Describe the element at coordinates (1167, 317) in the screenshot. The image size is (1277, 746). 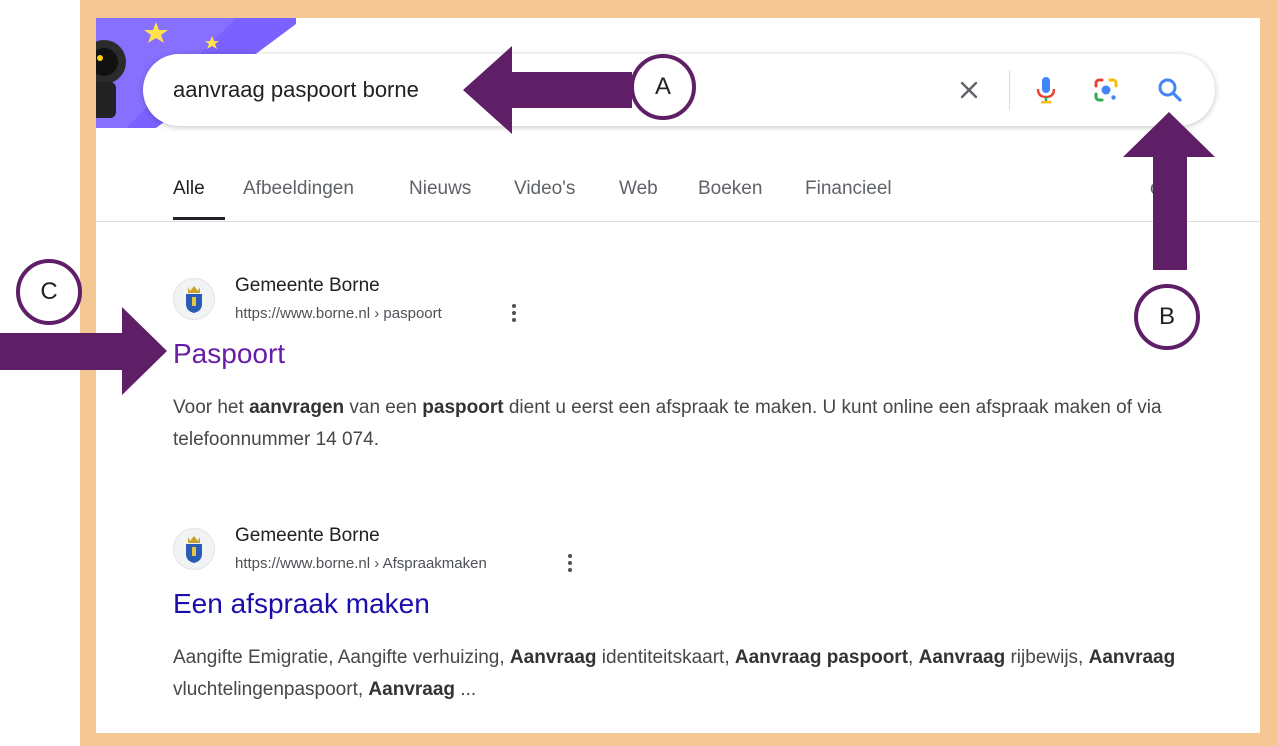
I see `annotation-label-b: B` at that location.